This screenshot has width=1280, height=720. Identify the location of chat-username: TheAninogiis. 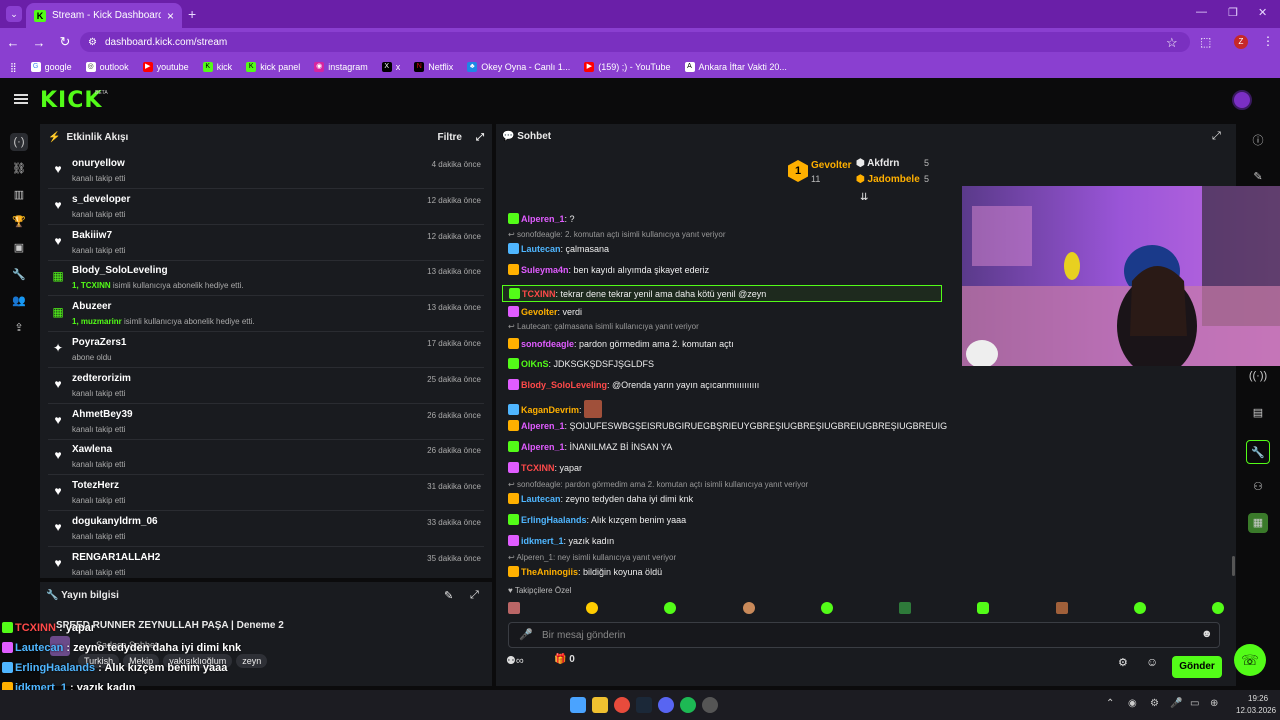
(549, 572).